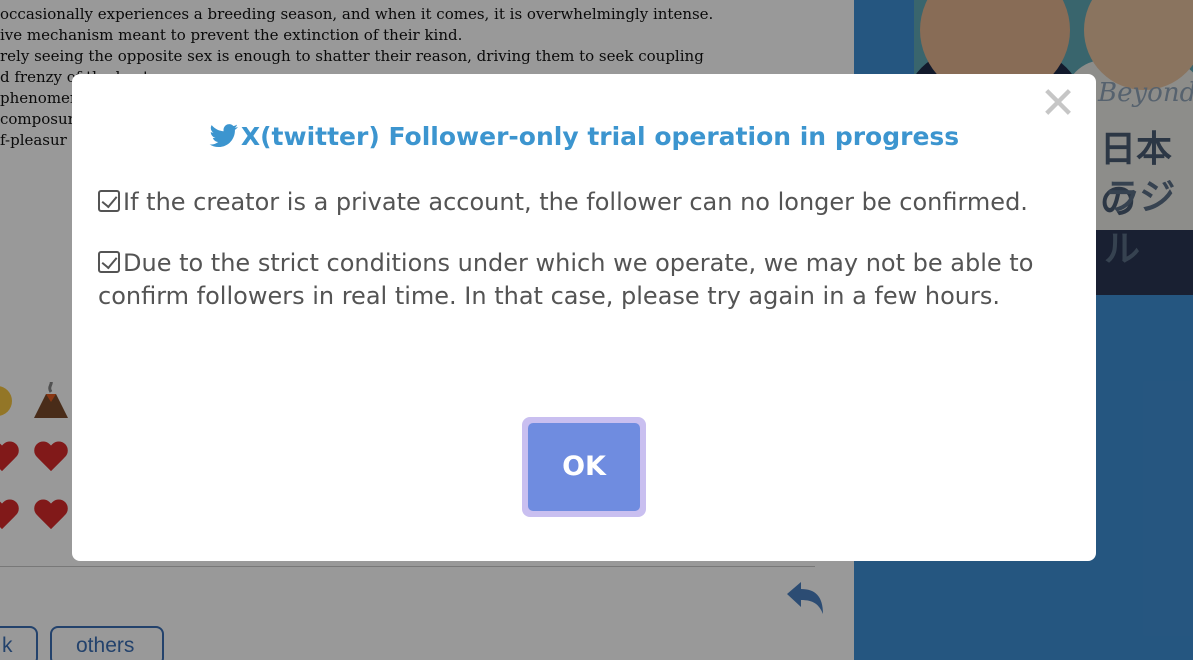 This screenshot has height=660, width=1193. Describe the element at coordinates (584, 467) in the screenshot. I see `ok-button: OK` at that location.